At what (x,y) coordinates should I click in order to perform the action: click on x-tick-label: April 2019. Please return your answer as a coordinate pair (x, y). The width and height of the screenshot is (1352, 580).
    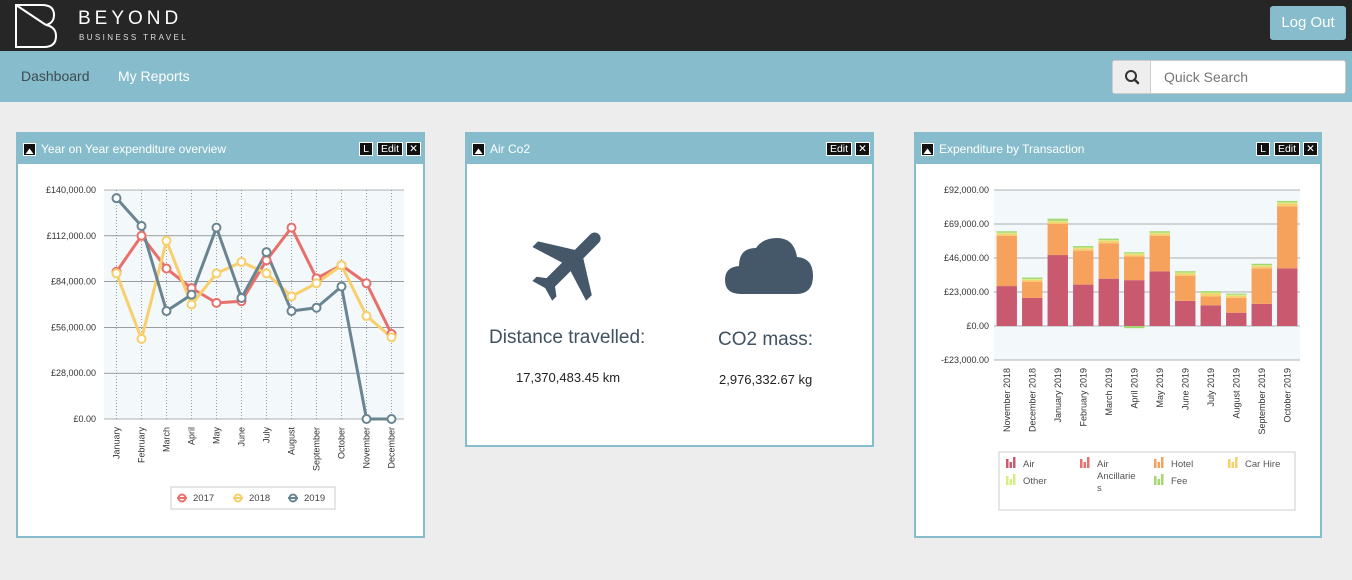
    Looking at the image, I should click on (1134, 388).